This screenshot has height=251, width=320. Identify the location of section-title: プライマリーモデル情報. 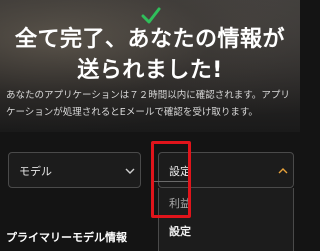
(66, 237).